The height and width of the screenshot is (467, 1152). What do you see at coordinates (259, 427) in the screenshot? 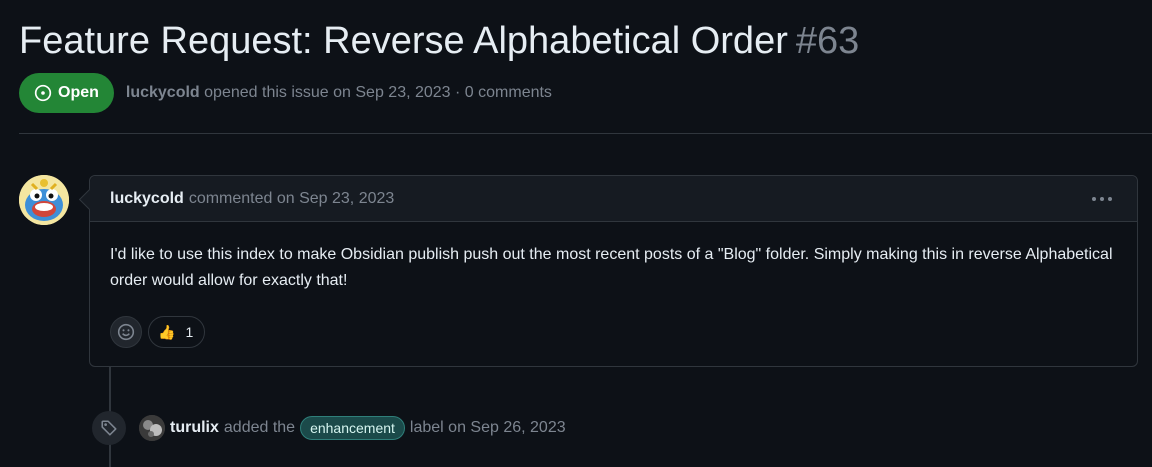
I see `event-pre-text: added the` at bounding box center [259, 427].